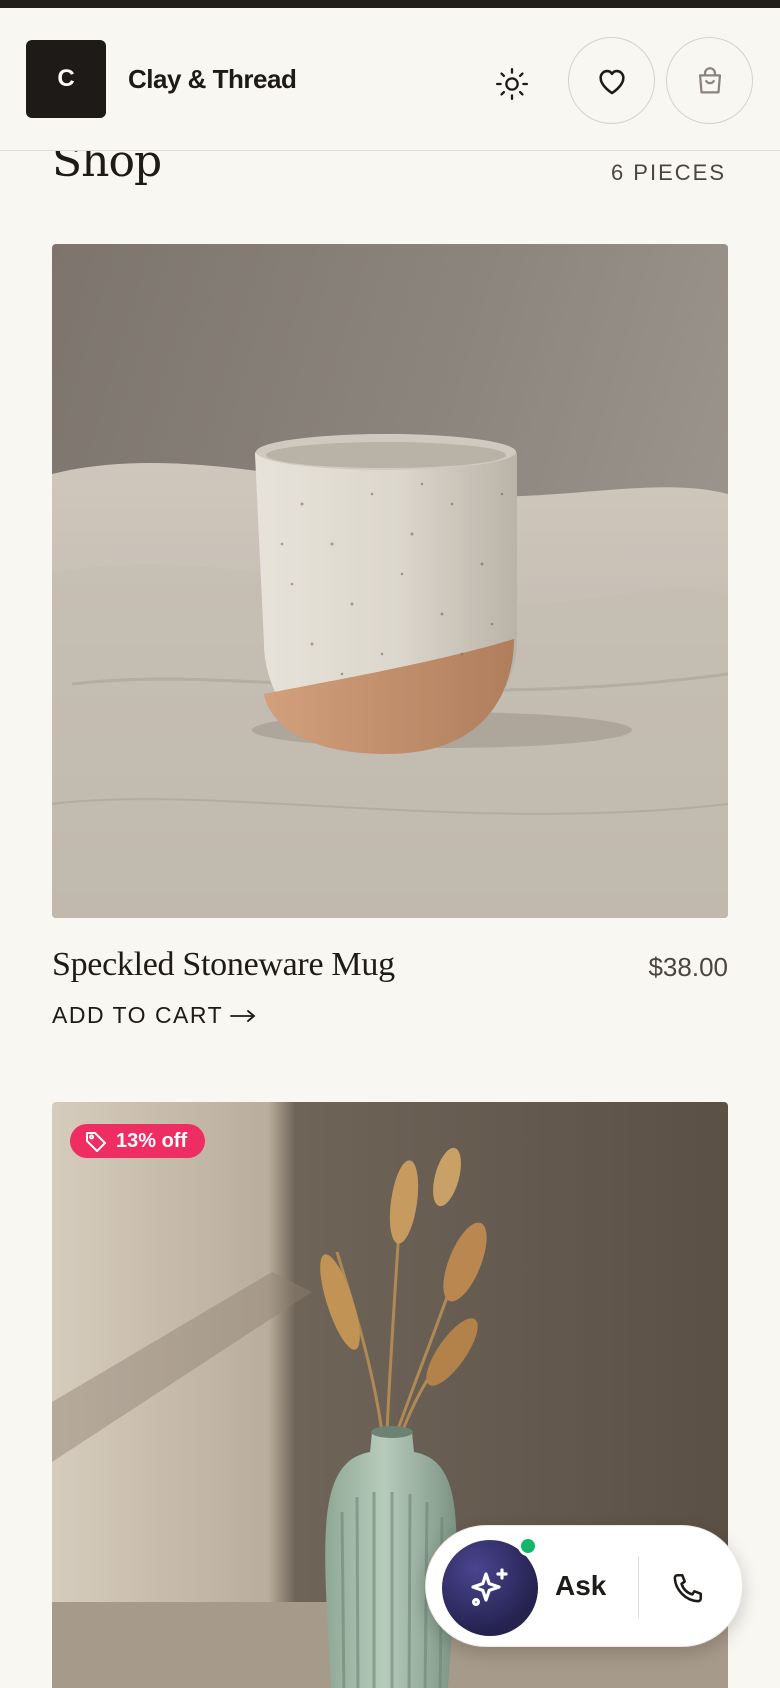  I want to click on arrow-right-icon, so click(243, 1015).